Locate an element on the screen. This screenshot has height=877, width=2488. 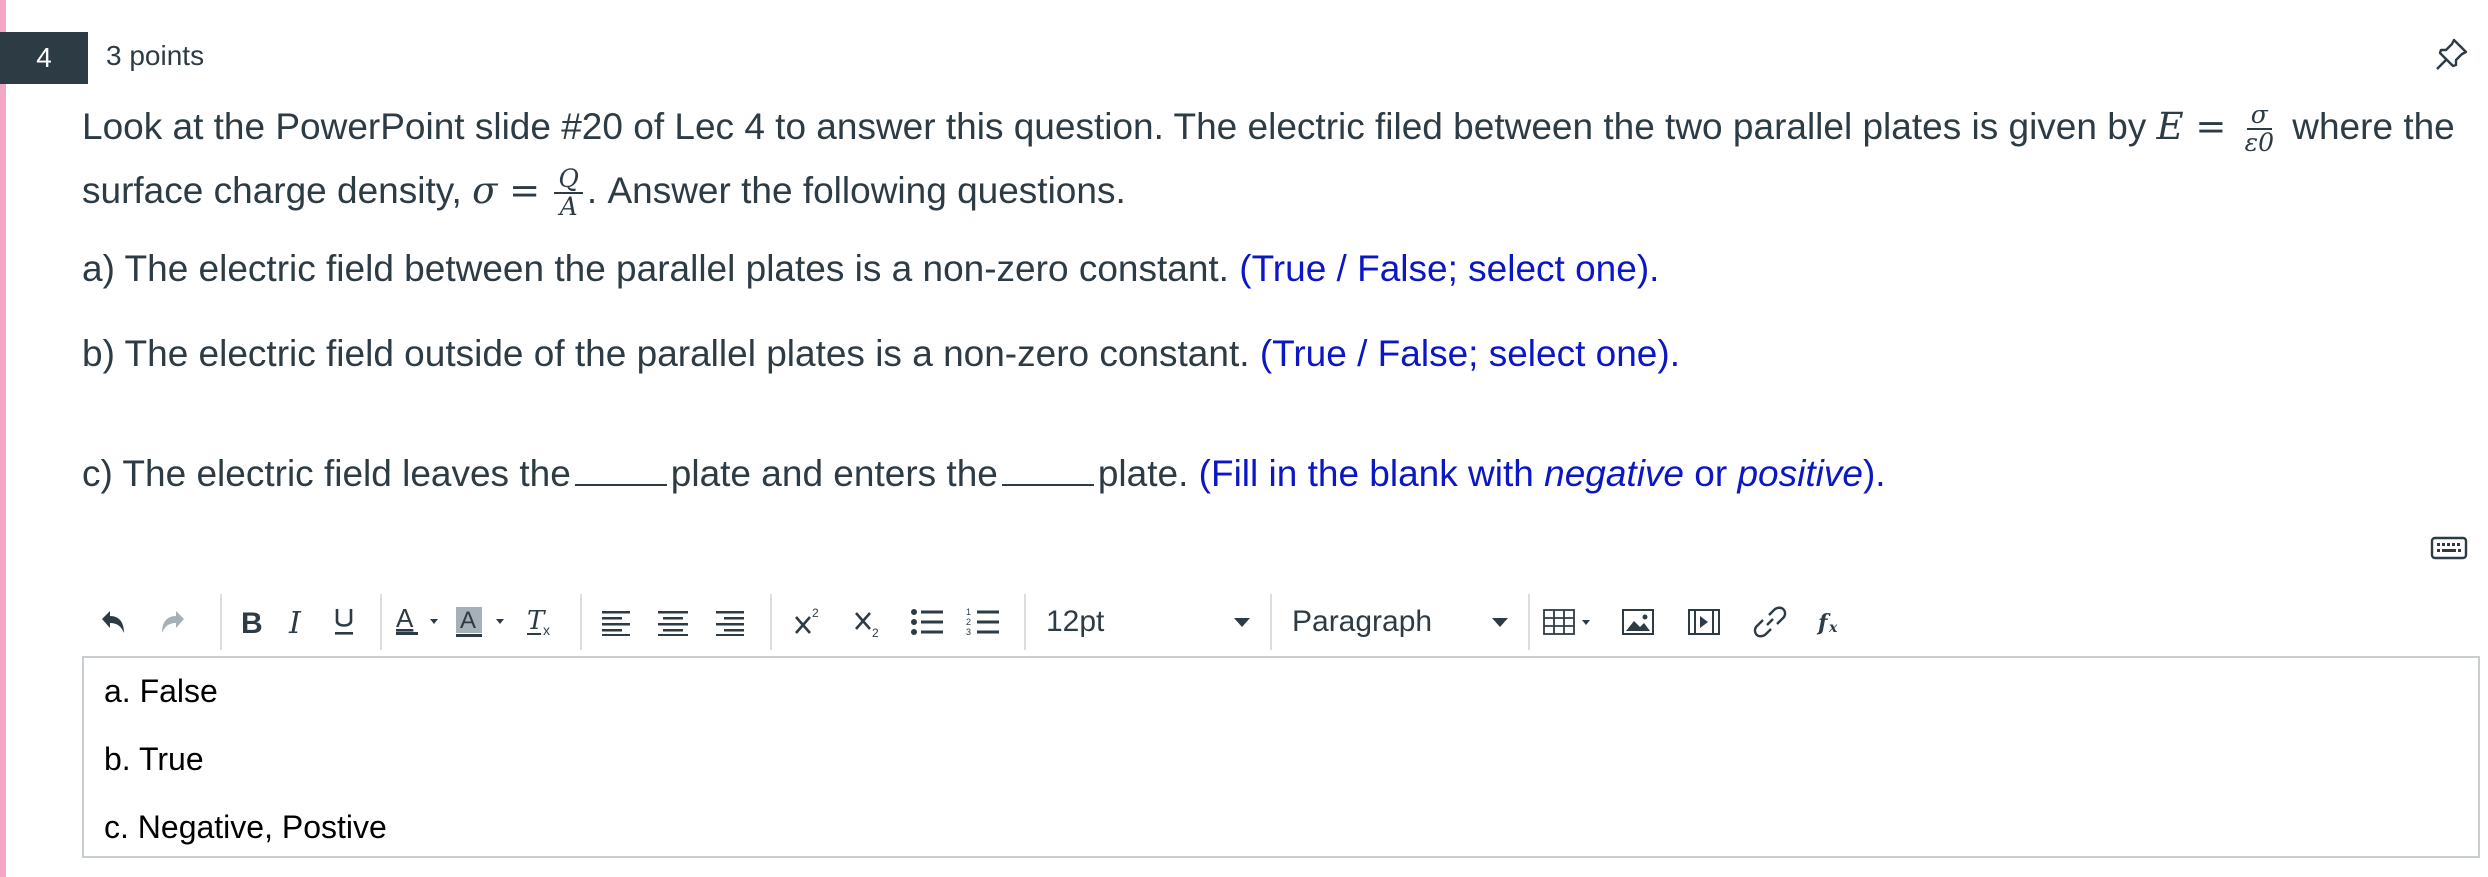
bold-icon: B is located at coordinates (252, 622).